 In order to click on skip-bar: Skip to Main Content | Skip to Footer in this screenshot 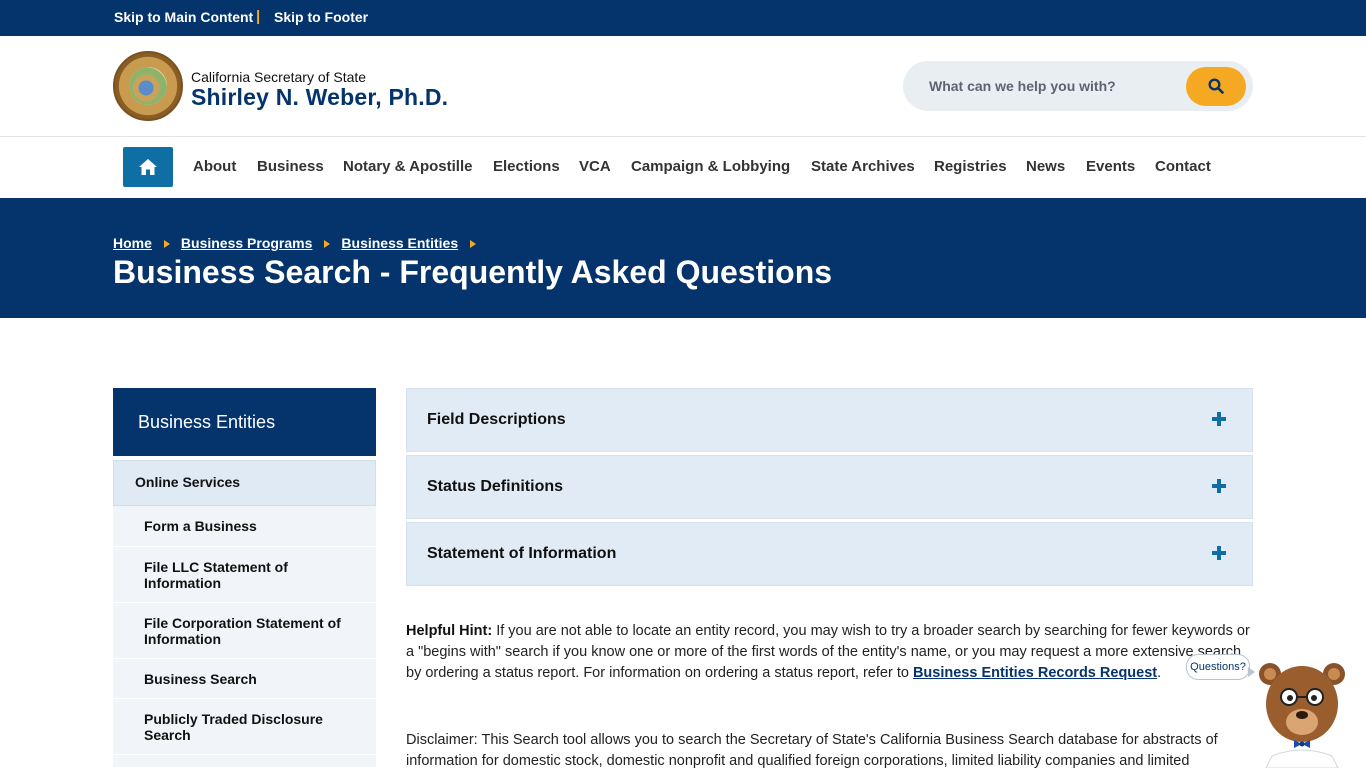, I will do `click(683, 18)`.